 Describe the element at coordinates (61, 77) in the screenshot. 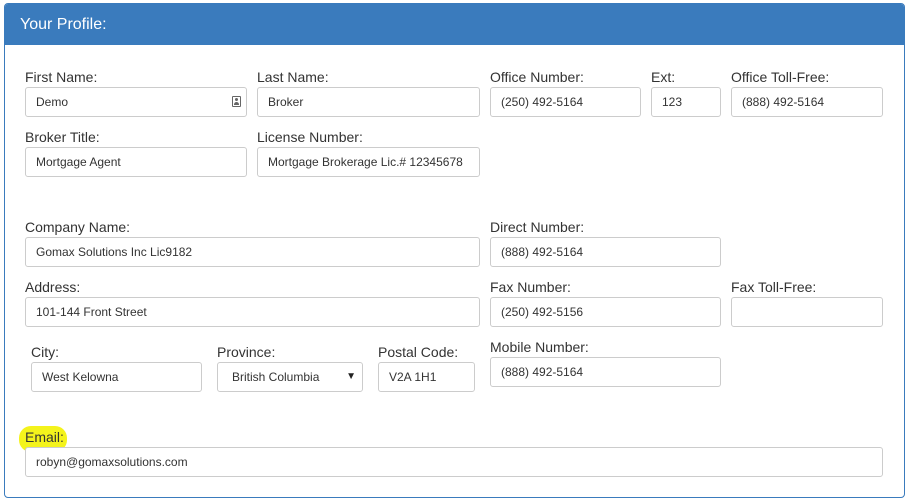

I see `first-name-label: First Name:` at that location.